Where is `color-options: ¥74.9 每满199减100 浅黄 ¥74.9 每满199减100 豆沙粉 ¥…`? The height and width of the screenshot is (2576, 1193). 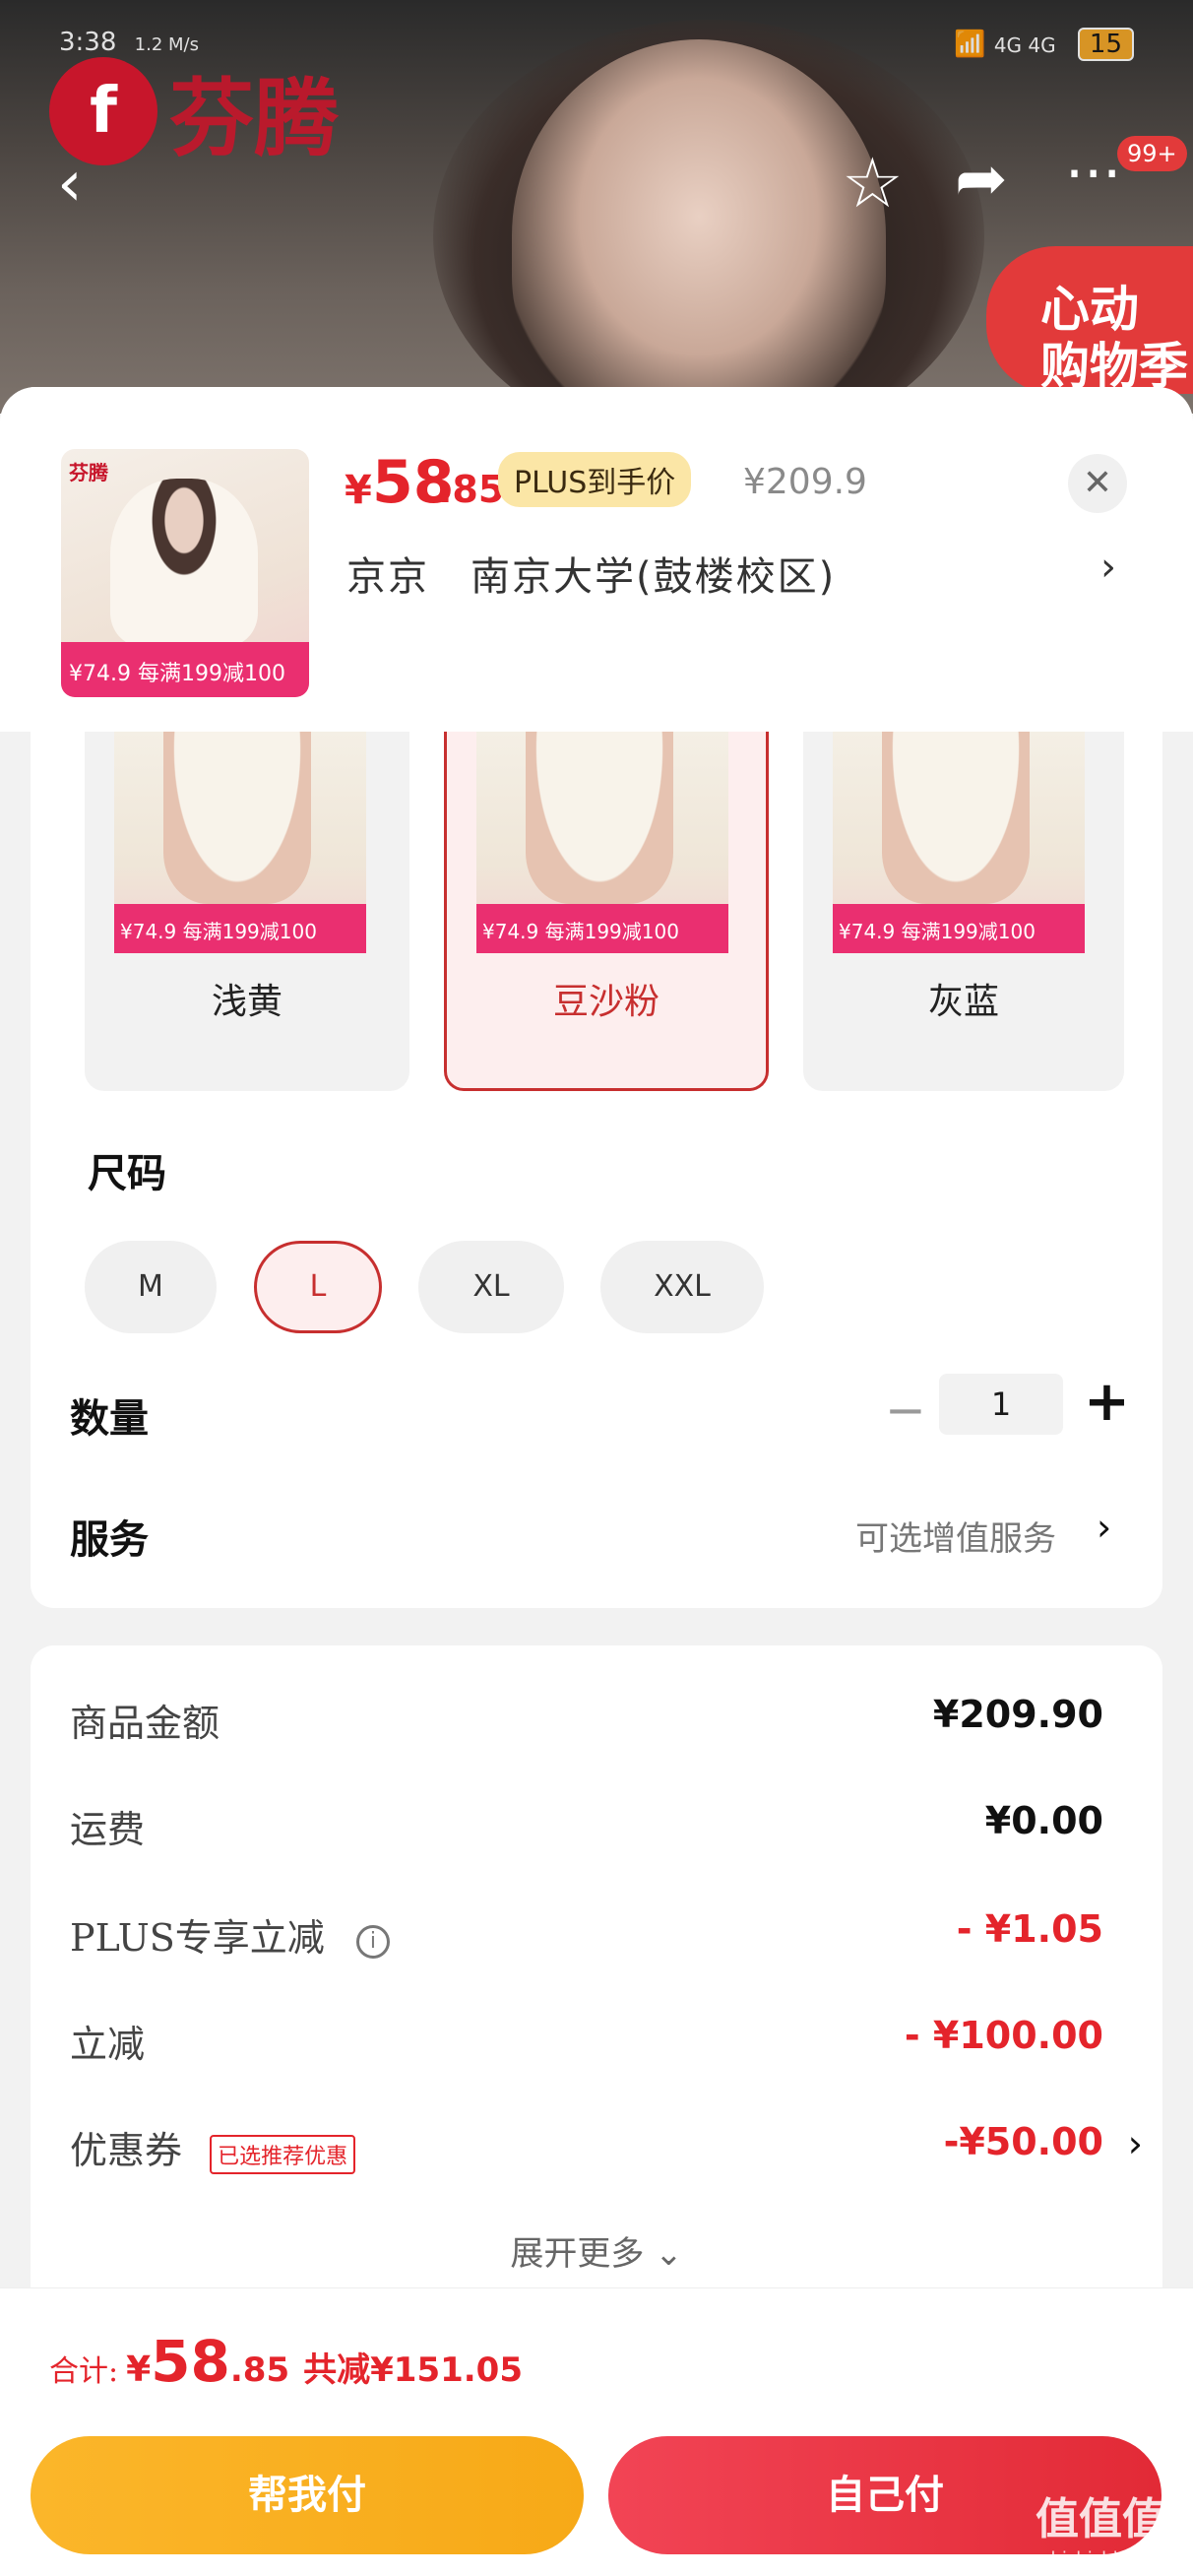 color-options: ¥74.9 每满199减100 浅黄 ¥74.9 每满199减100 豆沙粉 ¥… is located at coordinates (611, 911).